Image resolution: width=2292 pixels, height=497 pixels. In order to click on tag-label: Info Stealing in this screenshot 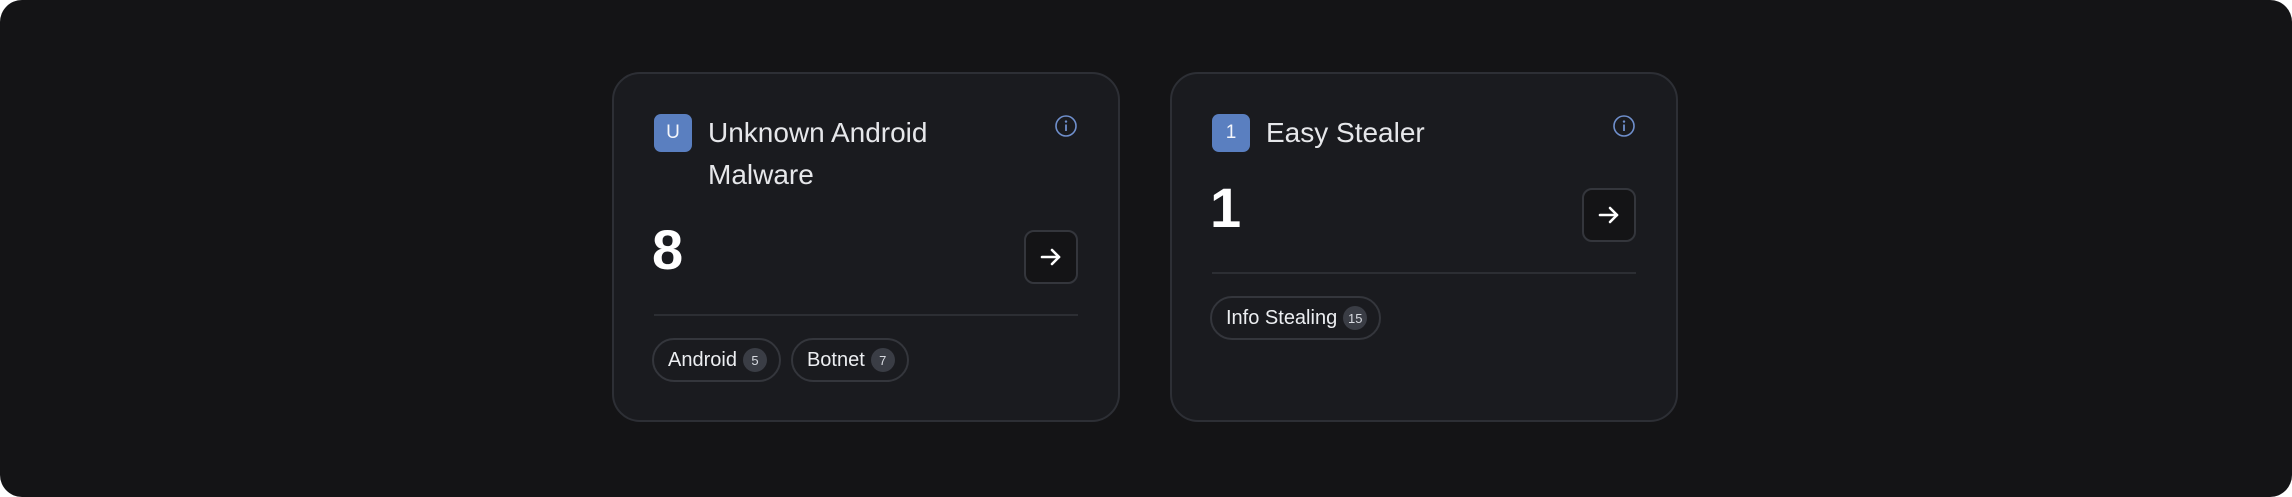, I will do `click(1282, 317)`.